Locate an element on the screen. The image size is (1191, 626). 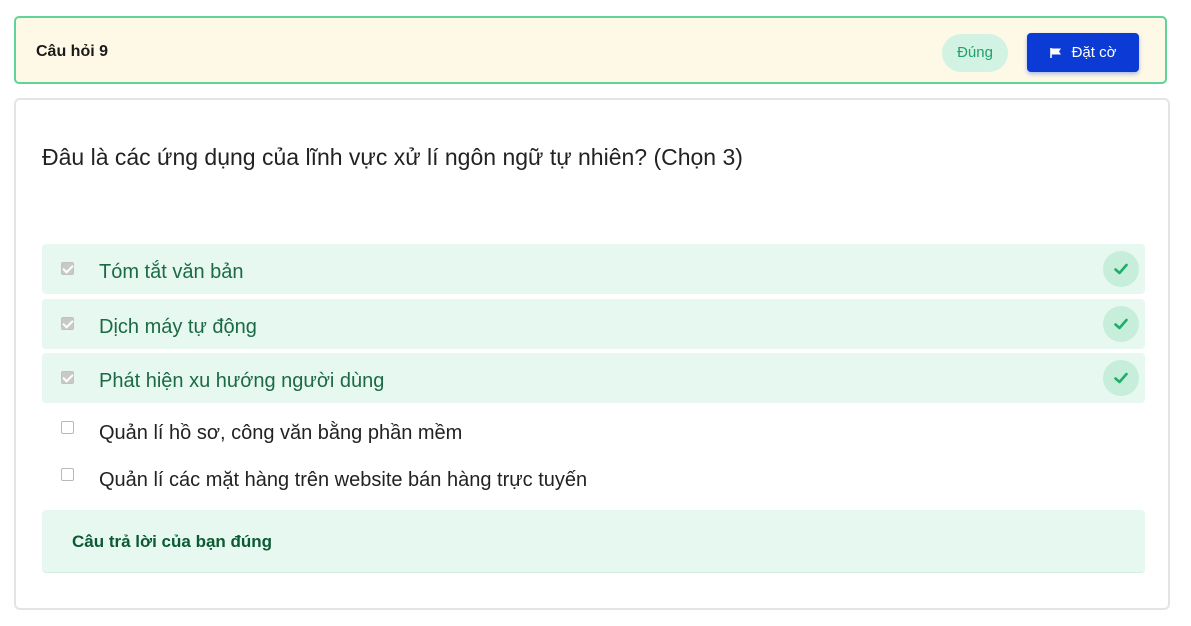
answer-option: Tóm tắt văn bản is located at coordinates (593, 269).